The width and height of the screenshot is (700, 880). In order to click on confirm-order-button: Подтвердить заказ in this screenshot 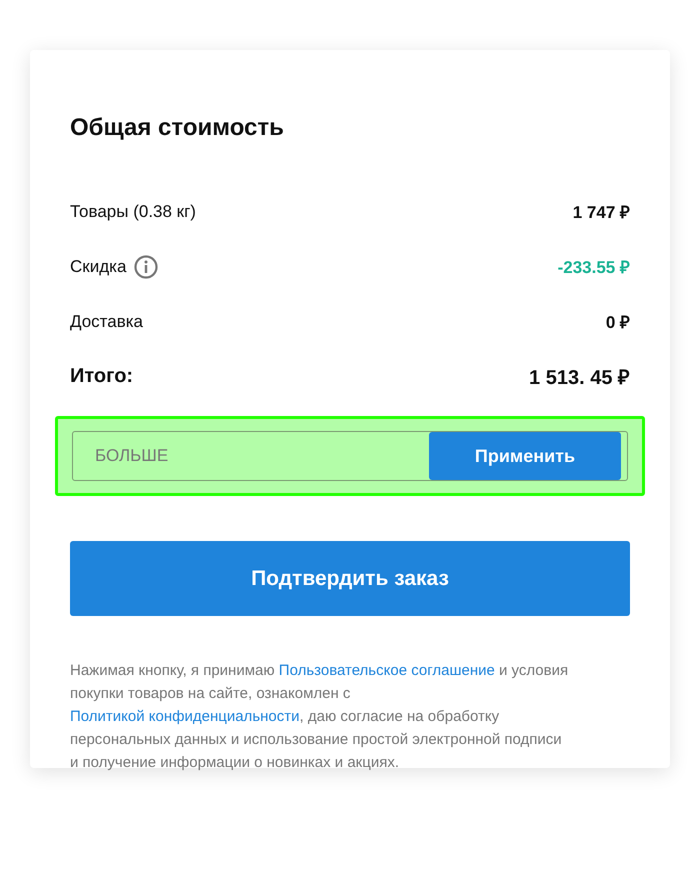, I will do `click(350, 578)`.